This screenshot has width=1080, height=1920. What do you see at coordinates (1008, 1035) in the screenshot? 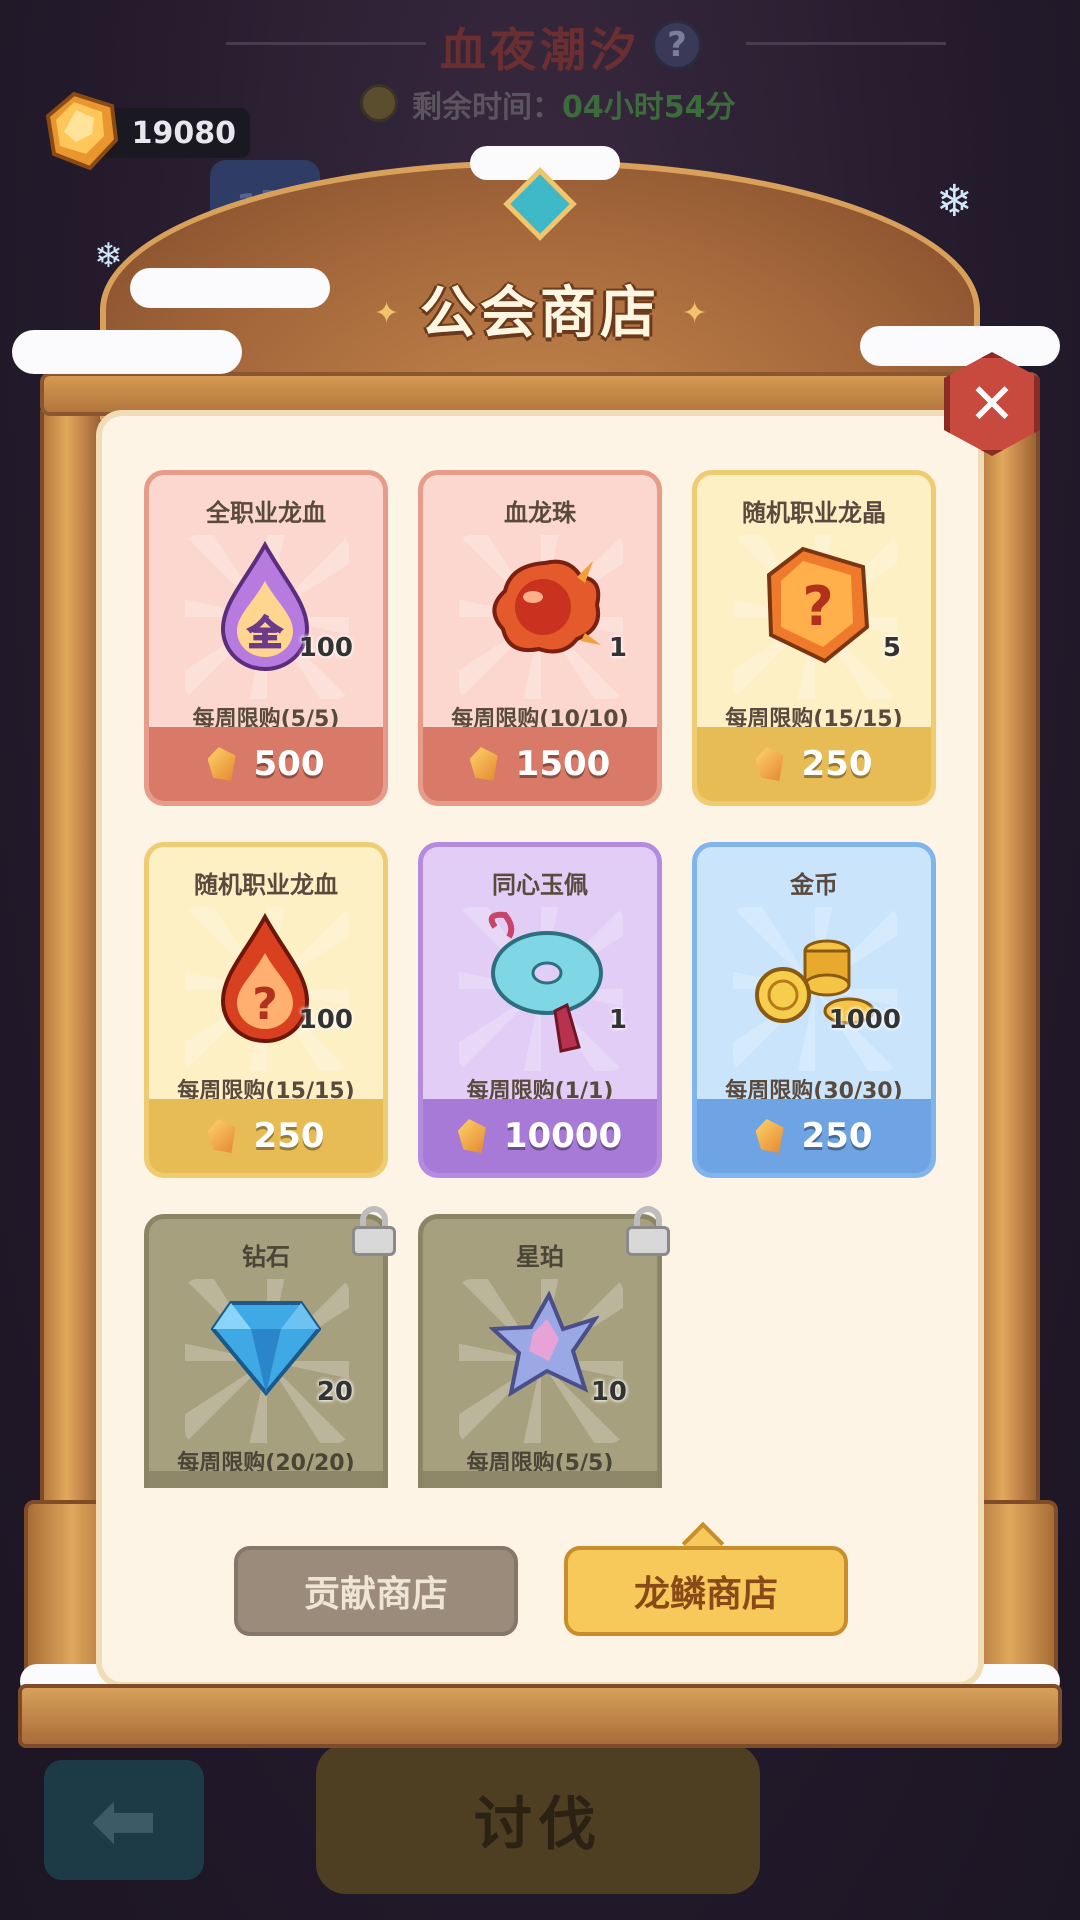
I see `frame-pillar-right` at bounding box center [1008, 1035].